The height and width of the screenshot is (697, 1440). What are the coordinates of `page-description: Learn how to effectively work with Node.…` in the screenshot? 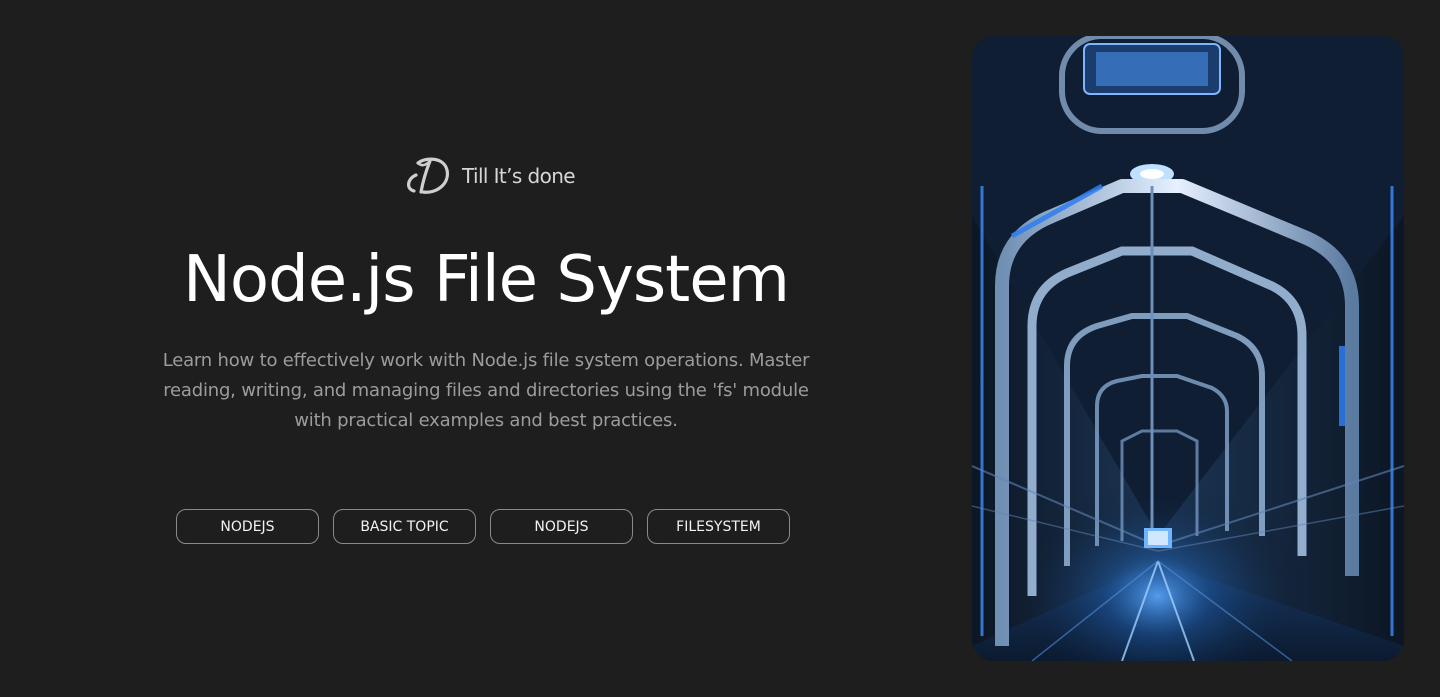 It's located at (486, 390).